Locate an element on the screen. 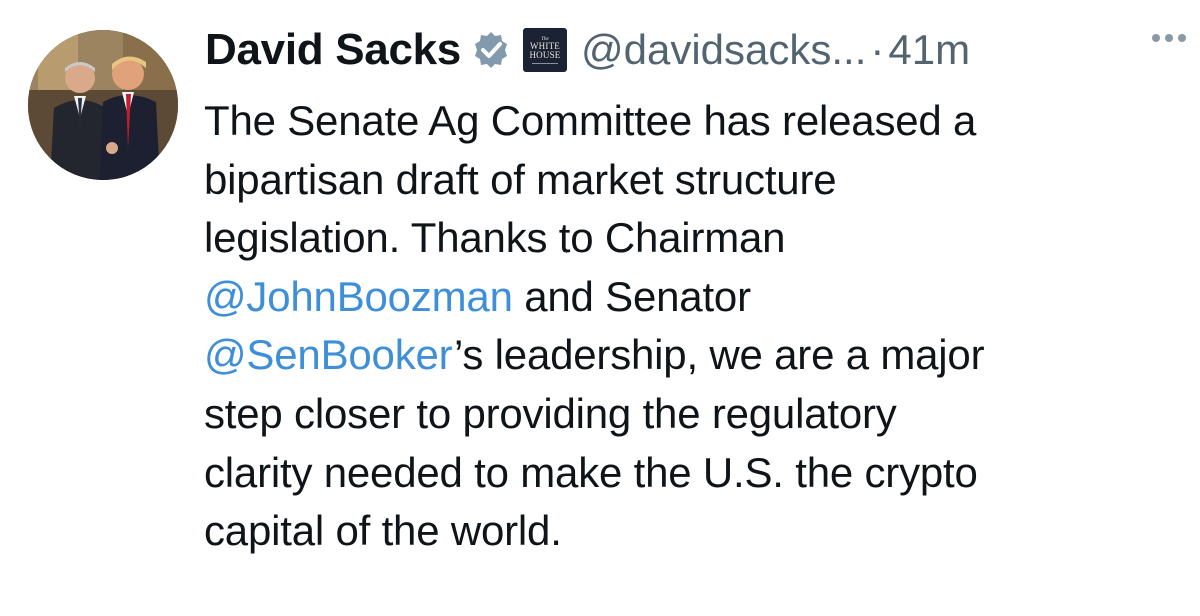  tweet-text-line: capital of the world. is located at coordinates (383, 531).